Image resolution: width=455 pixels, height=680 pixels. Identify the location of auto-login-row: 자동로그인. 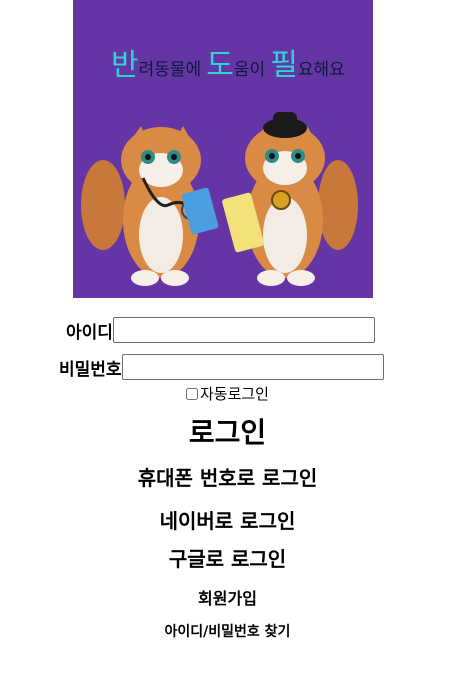
(227, 393).